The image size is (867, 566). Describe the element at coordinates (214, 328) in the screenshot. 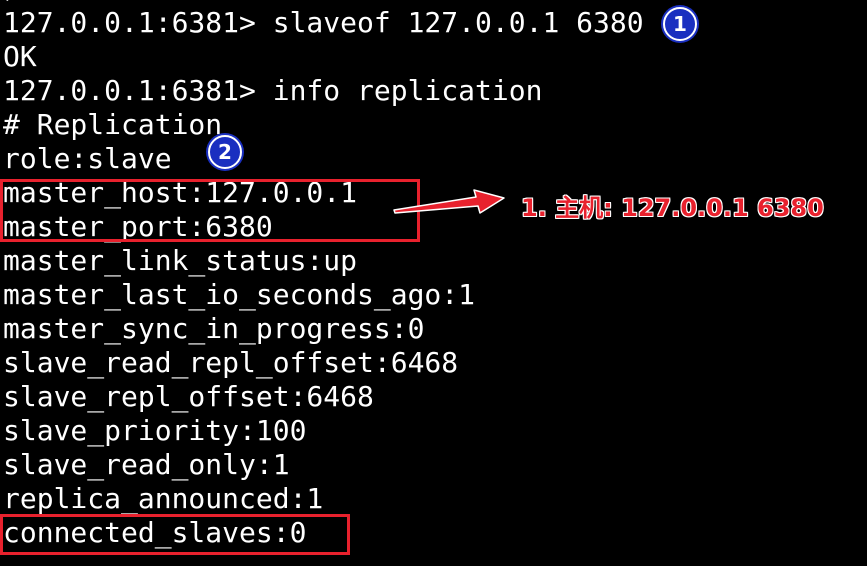

I see `terminal-line-master-sync: master_sync_in_progress:0` at that location.